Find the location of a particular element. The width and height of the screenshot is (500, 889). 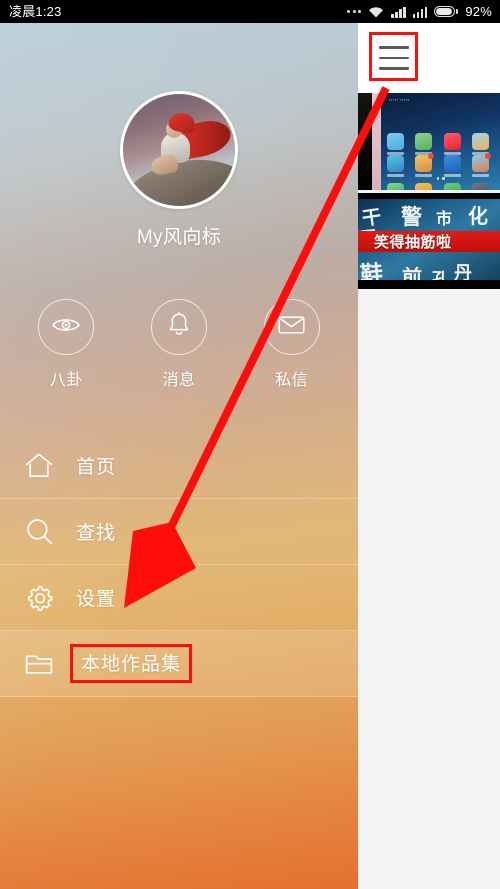

bell-icon is located at coordinates (179, 327).